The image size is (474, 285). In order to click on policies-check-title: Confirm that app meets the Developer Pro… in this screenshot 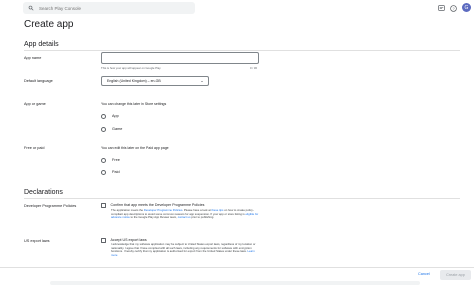, I will do `click(157, 205)`.